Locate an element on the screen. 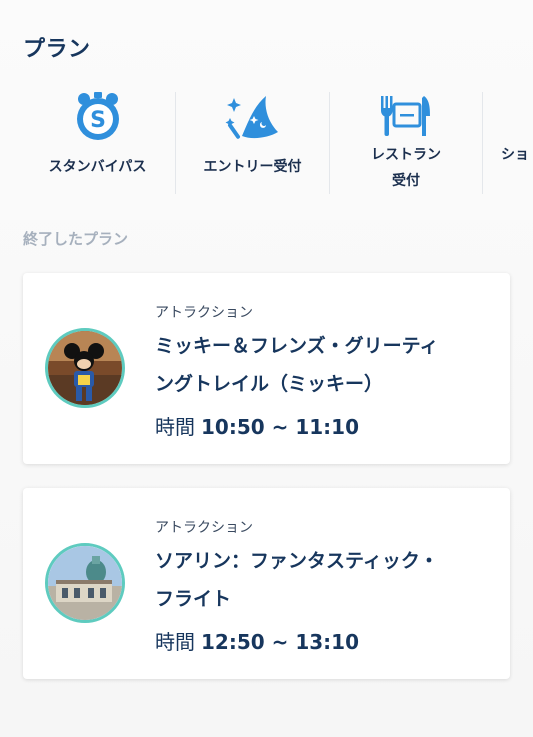  time-value: 12:50 ~ 13:10 is located at coordinates (280, 642).